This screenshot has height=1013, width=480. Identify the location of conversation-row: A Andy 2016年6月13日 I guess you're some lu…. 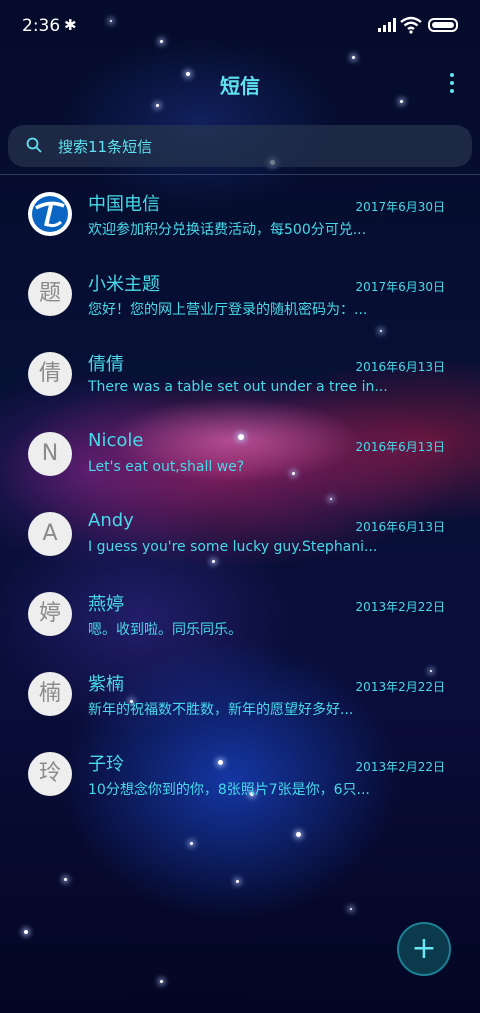
(240, 536).